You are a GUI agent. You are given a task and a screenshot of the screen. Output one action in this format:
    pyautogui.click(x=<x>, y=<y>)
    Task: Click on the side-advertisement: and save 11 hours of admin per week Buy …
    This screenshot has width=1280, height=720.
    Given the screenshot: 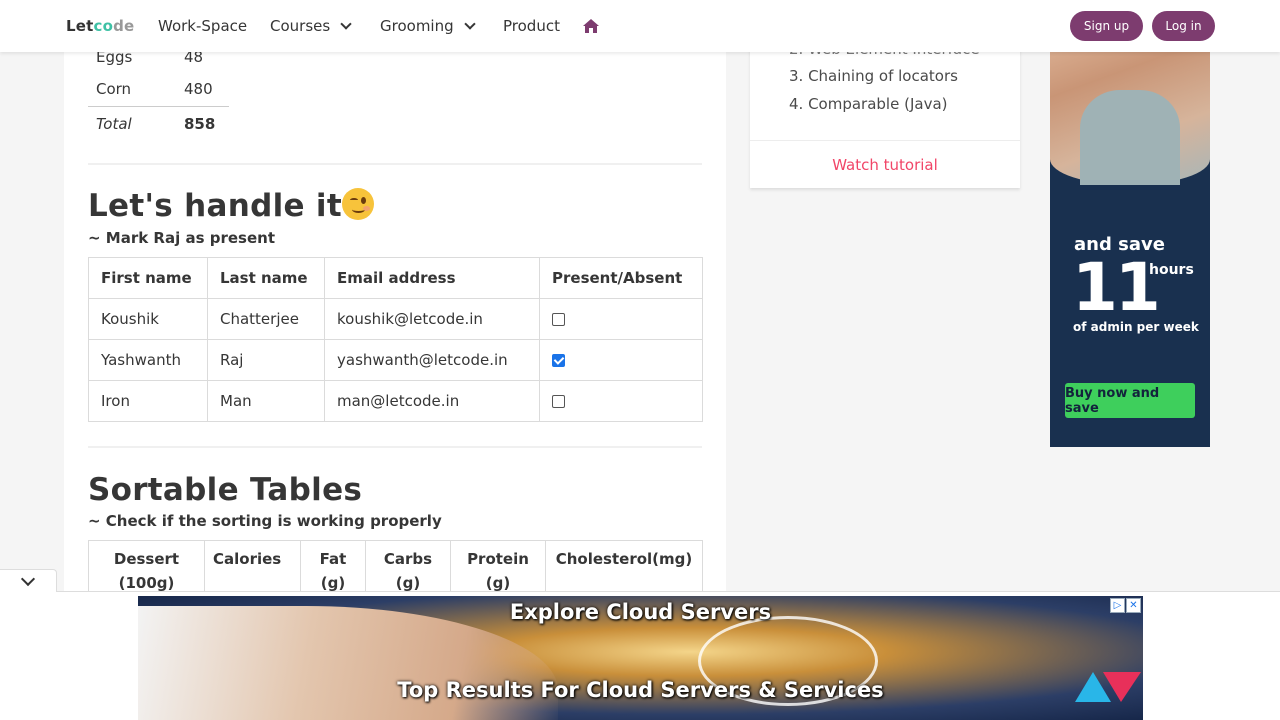 What is the action you would take?
    pyautogui.click(x=1130, y=223)
    